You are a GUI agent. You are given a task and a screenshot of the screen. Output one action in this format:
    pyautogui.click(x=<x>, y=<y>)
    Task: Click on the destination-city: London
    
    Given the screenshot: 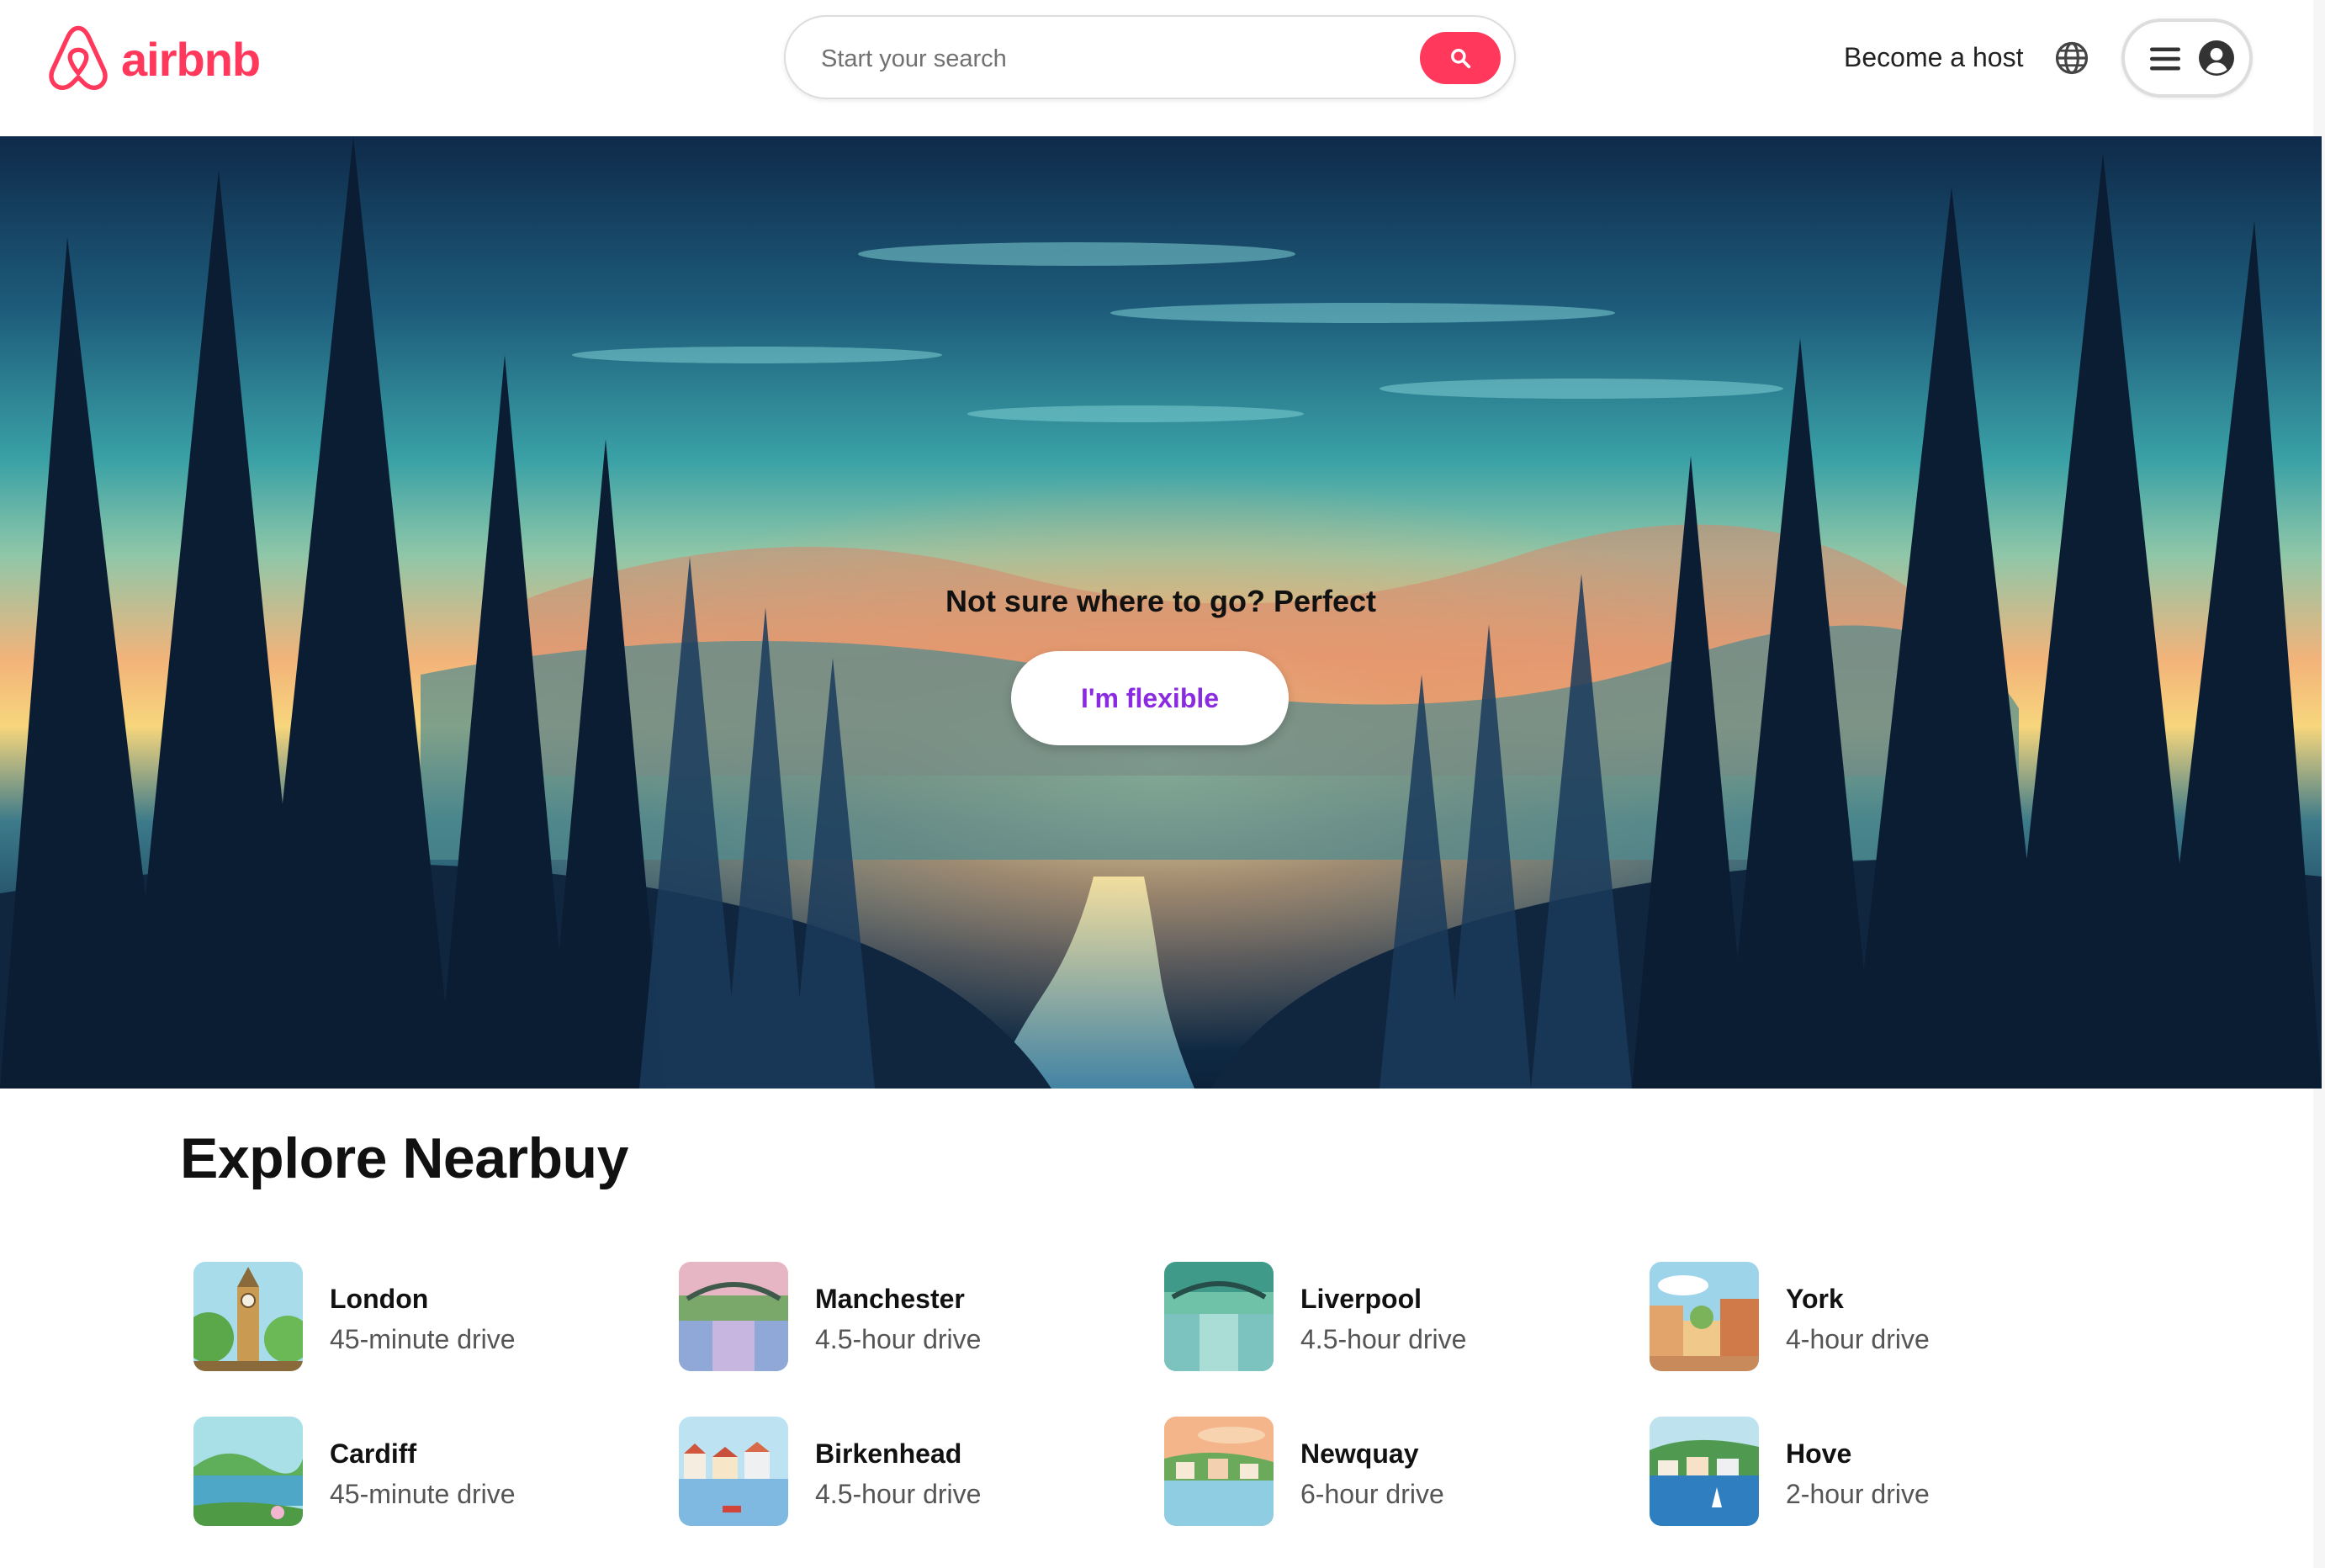 What is the action you would take?
    pyautogui.click(x=379, y=1299)
    